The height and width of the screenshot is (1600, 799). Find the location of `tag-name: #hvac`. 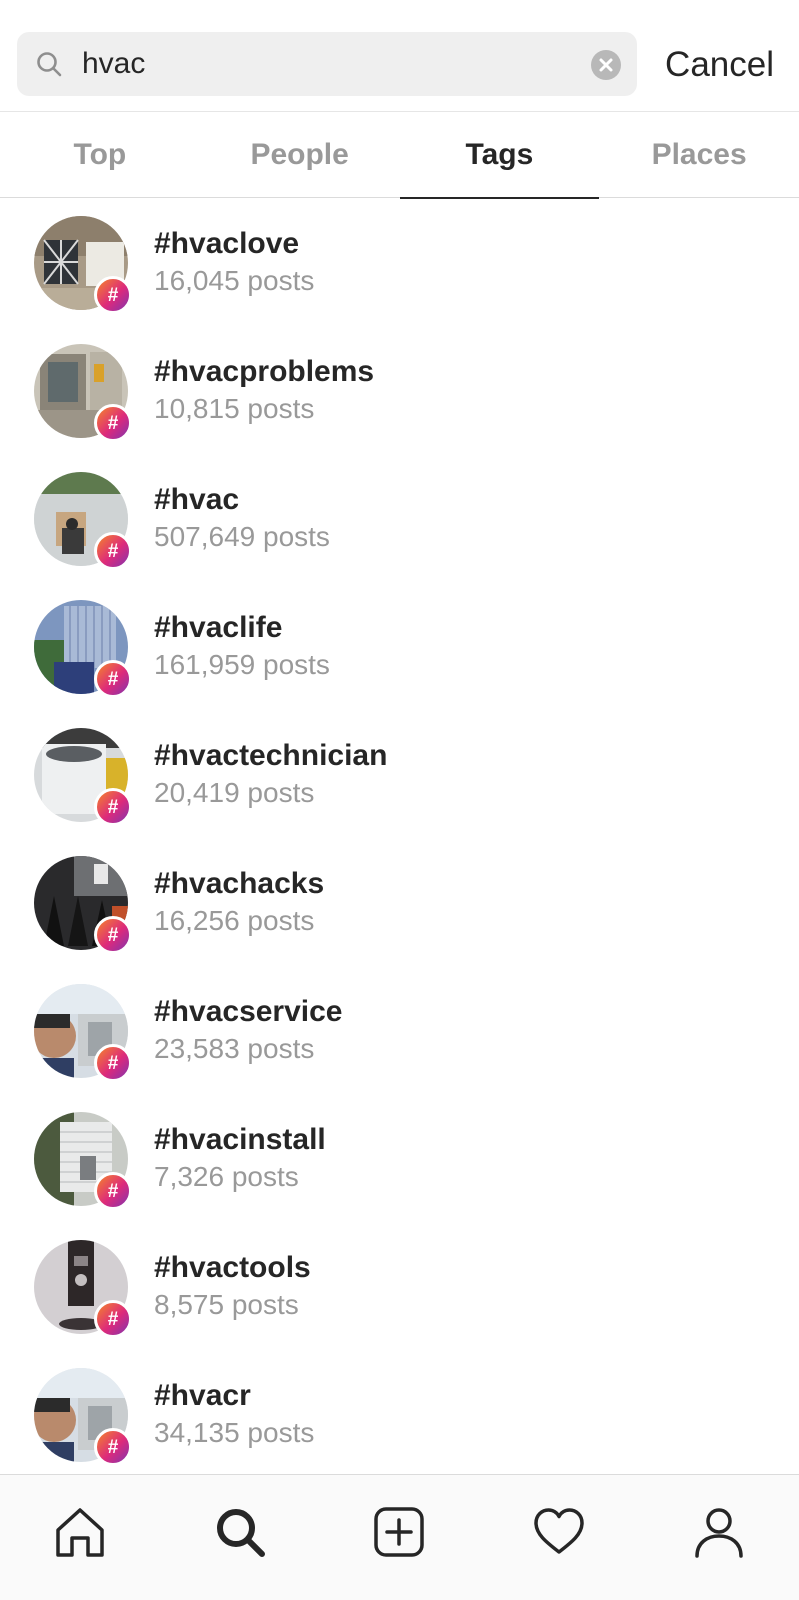

tag-name: #hvac is located at coordinates (197, 499).